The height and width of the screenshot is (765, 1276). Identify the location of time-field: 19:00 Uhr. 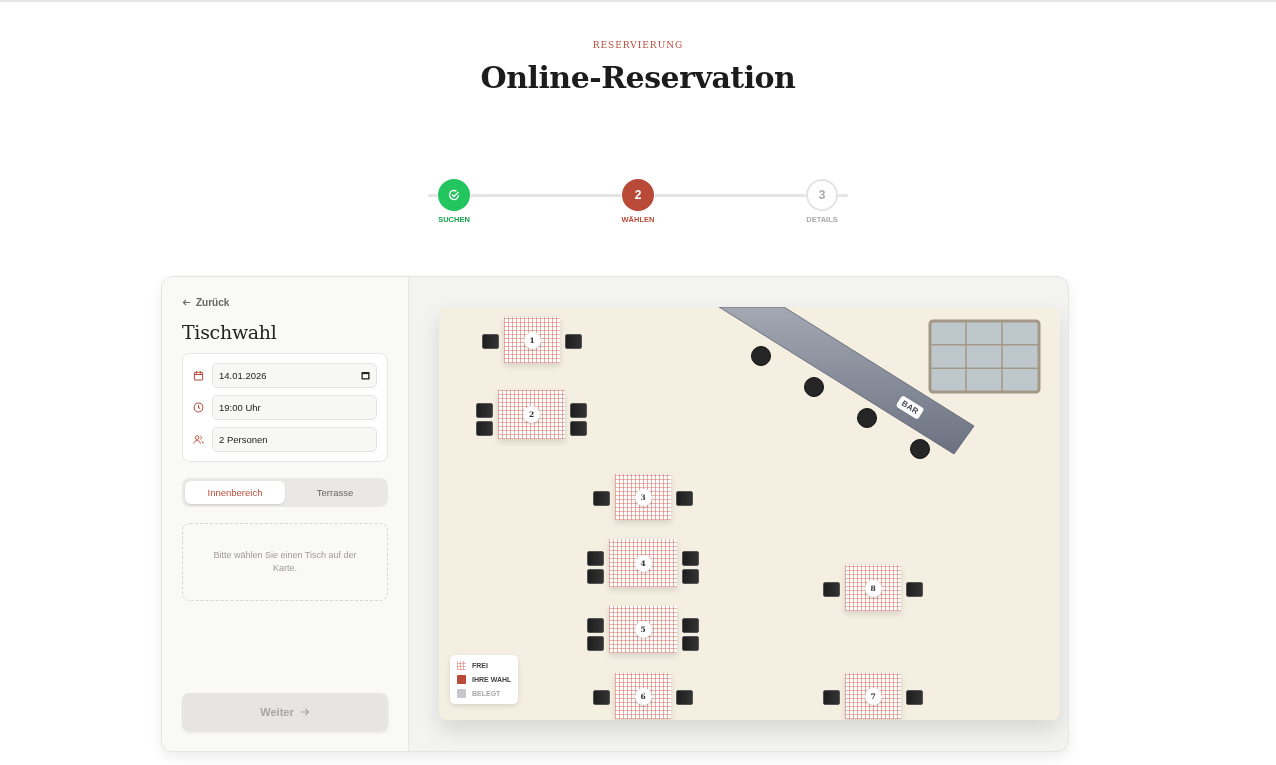
(294, 407).